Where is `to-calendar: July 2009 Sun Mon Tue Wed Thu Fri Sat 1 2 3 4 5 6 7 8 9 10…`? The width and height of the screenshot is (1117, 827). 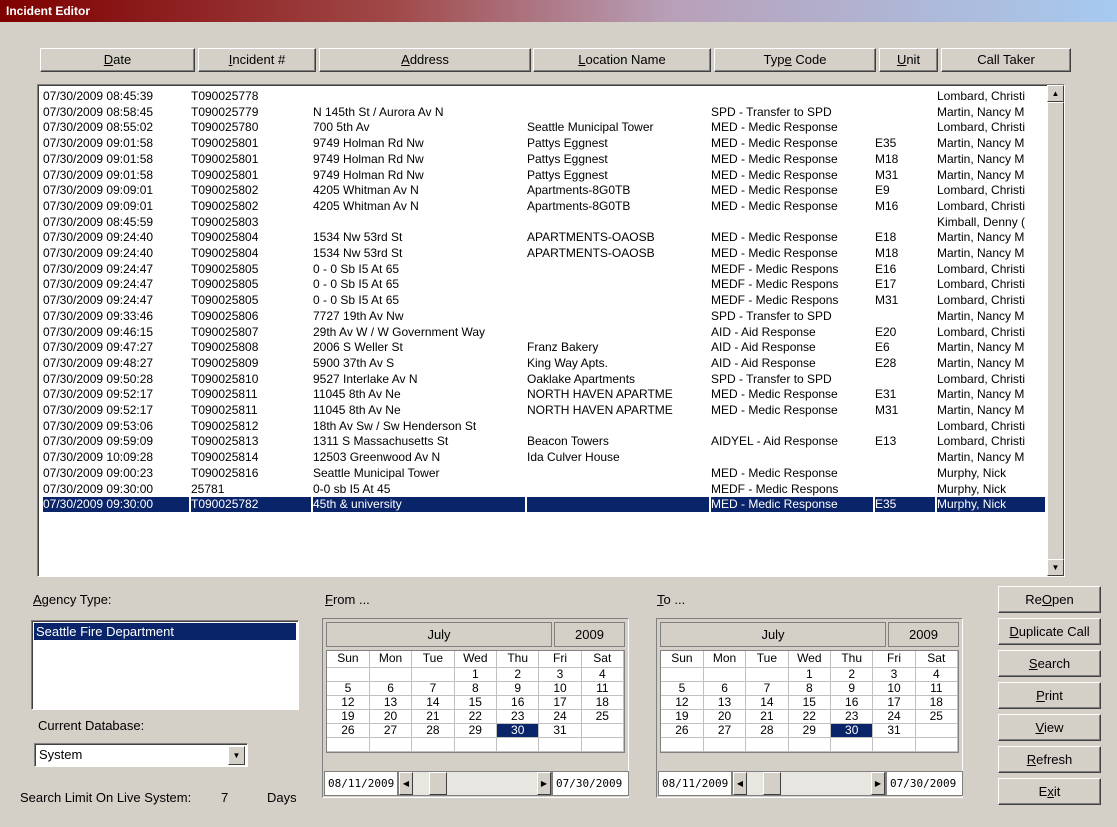
to-calendar: July 2009 Sun Mon Tue Wed Thu Fri Sat 1 2 3 4 5 6 7 8 9 10… is located at coordinates (809, 708).